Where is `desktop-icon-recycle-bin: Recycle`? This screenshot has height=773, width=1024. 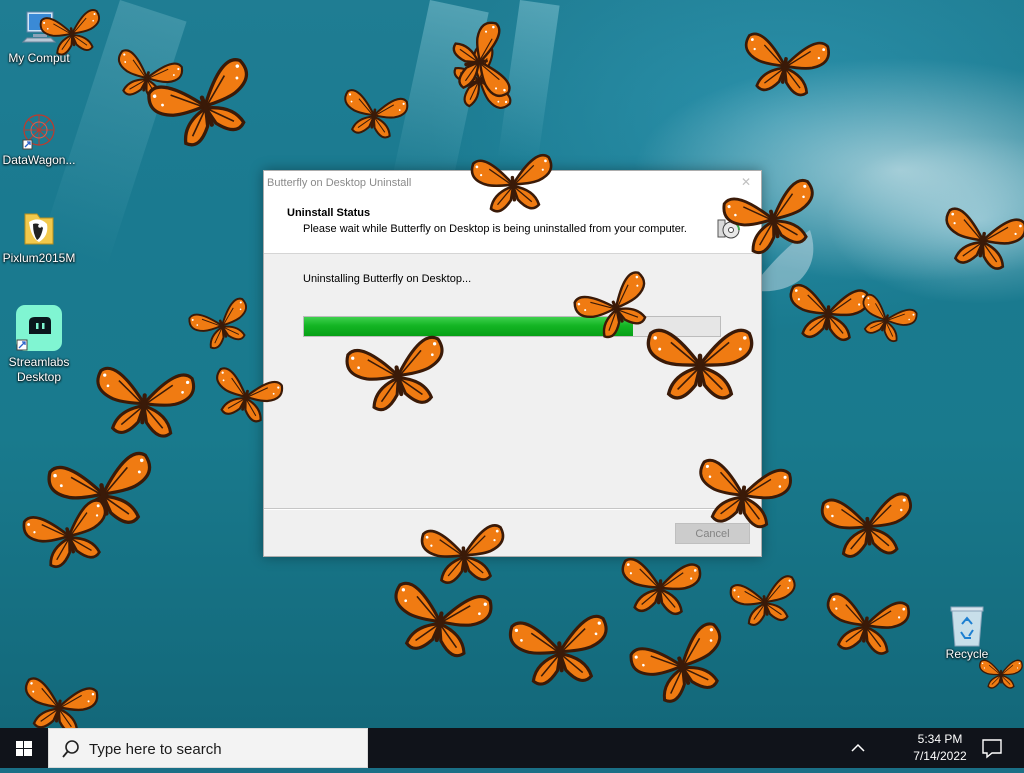
desktop-icon-recycle-bin: Recycle is located at coordinates (967, 633).